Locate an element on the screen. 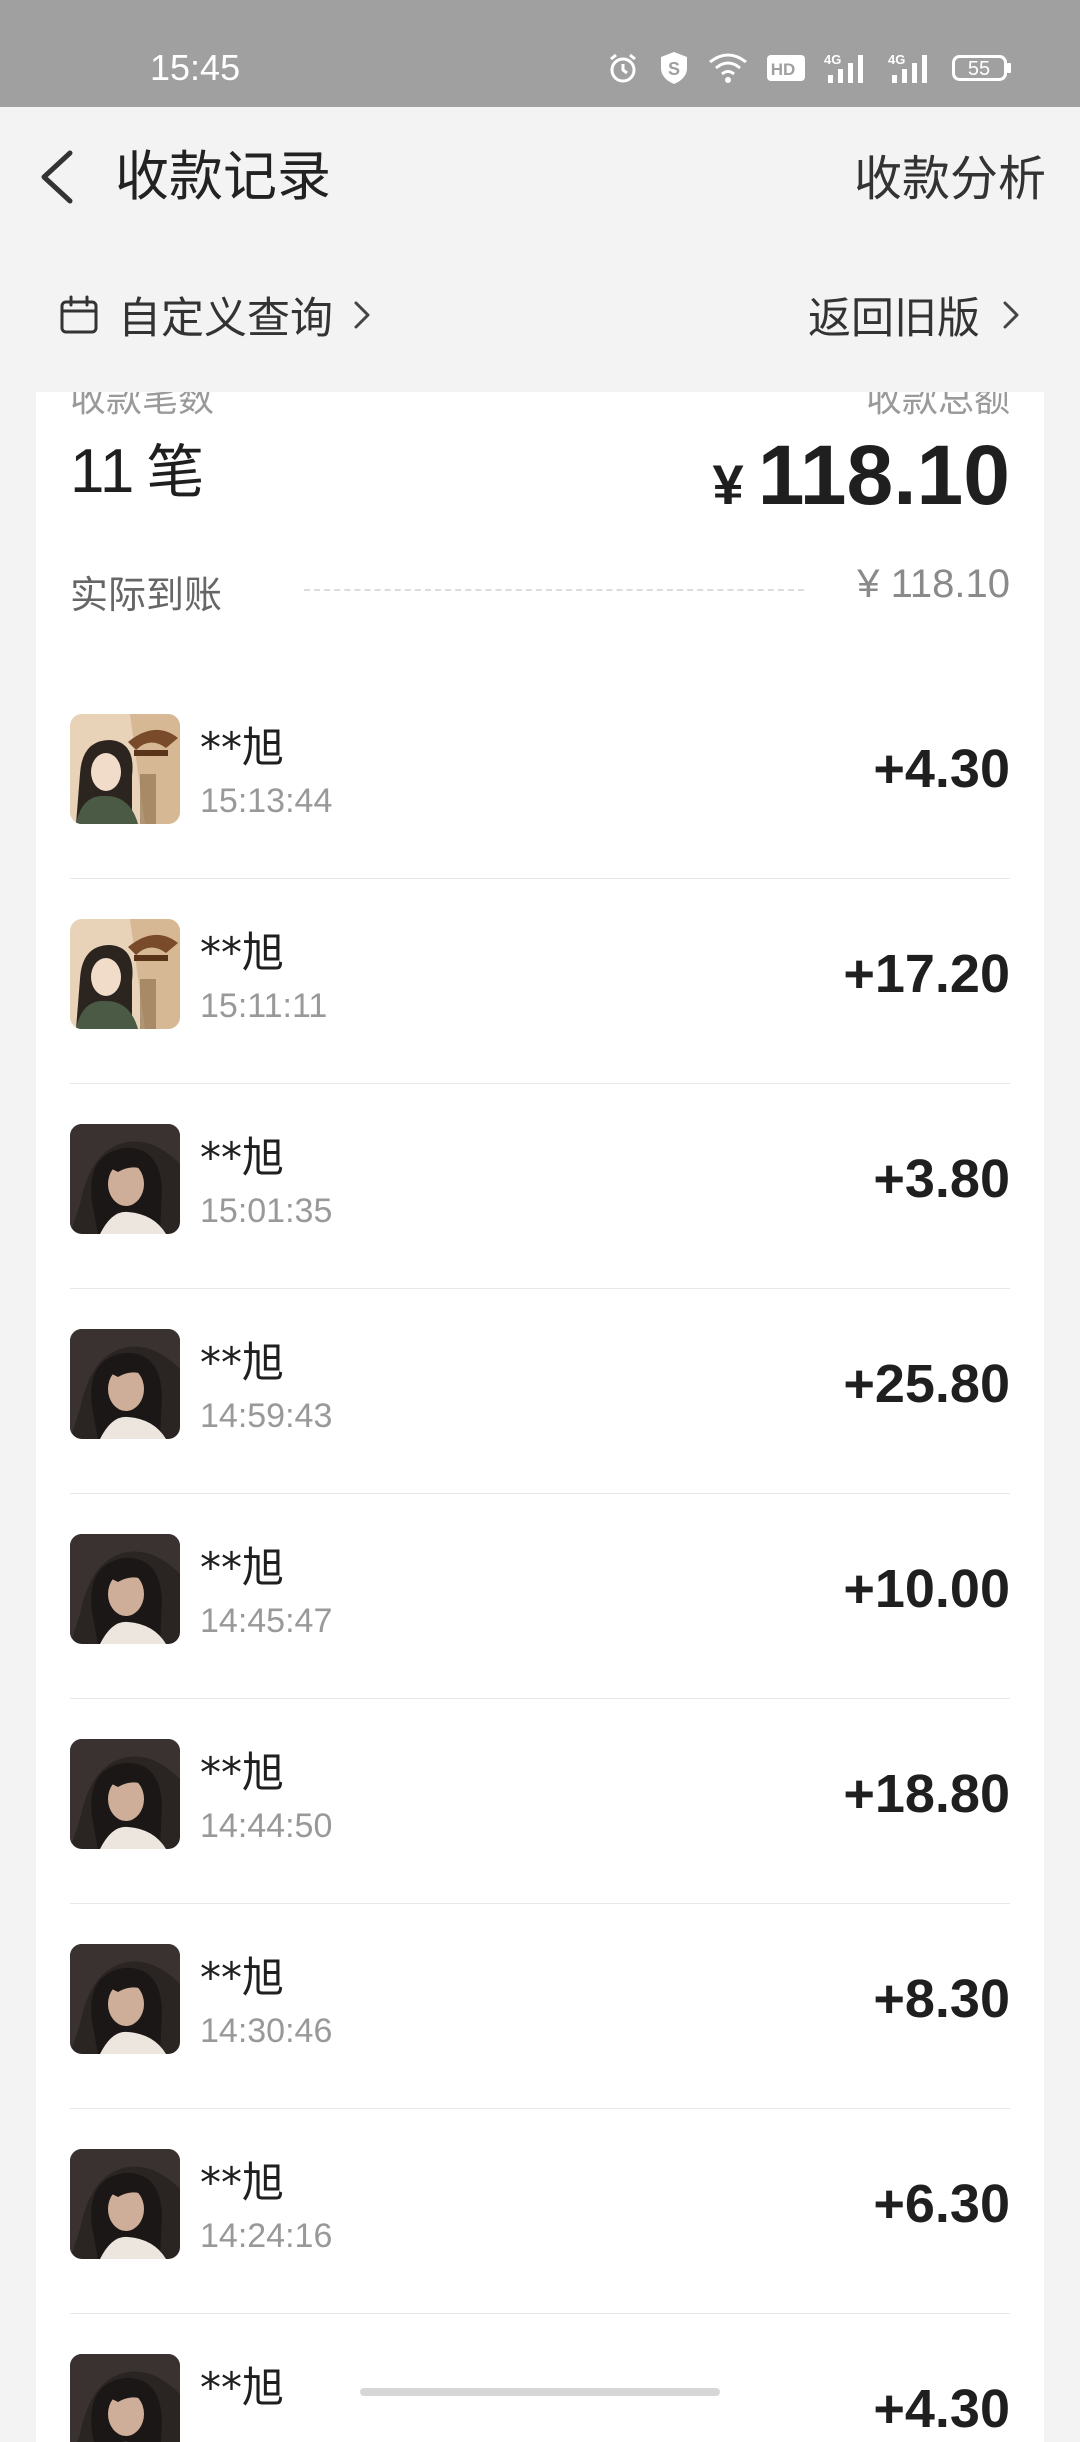 The width and height of the screenshot is (1080, 2442). currency-symbol: ¥ is located at coordinates (728, 484).